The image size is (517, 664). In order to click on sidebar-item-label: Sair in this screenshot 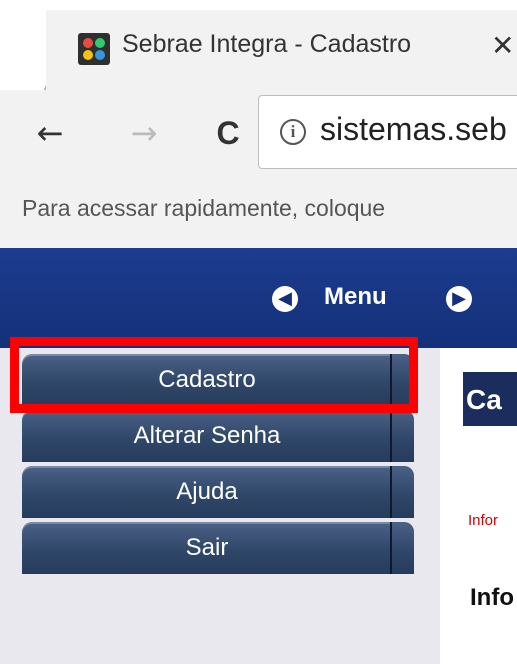, I will do `click(207, 547)`.